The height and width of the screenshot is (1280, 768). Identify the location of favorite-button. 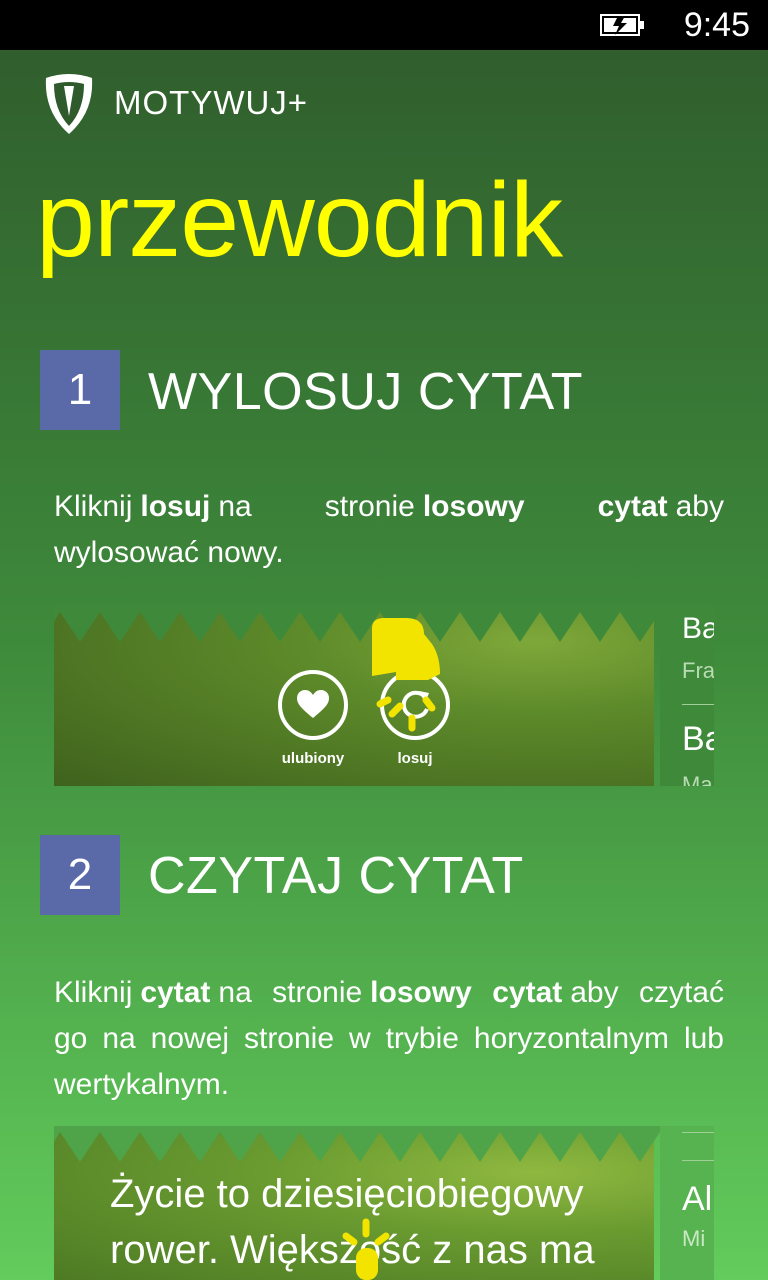
(313, 705).